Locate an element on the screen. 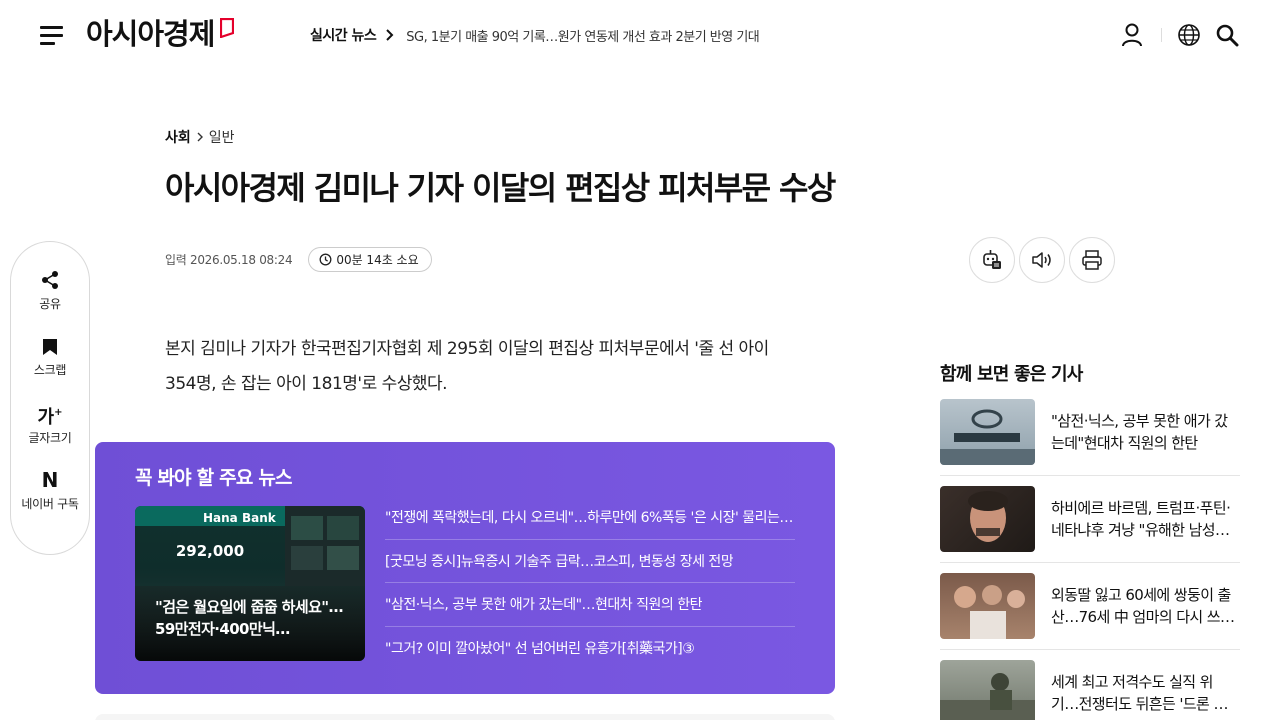 This screenshot has height=720, width=1280. font-size-glyph: 가 is located at coordinates (46, 417).